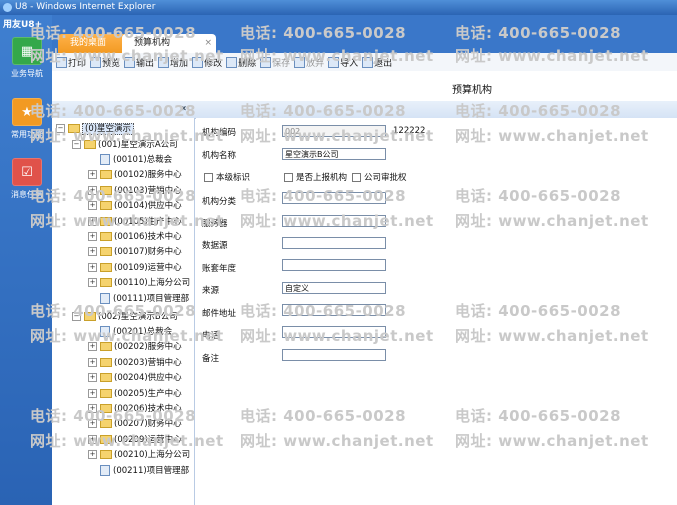  I want to click on tree-item: + (00109)运营中心, so click(135, 268).